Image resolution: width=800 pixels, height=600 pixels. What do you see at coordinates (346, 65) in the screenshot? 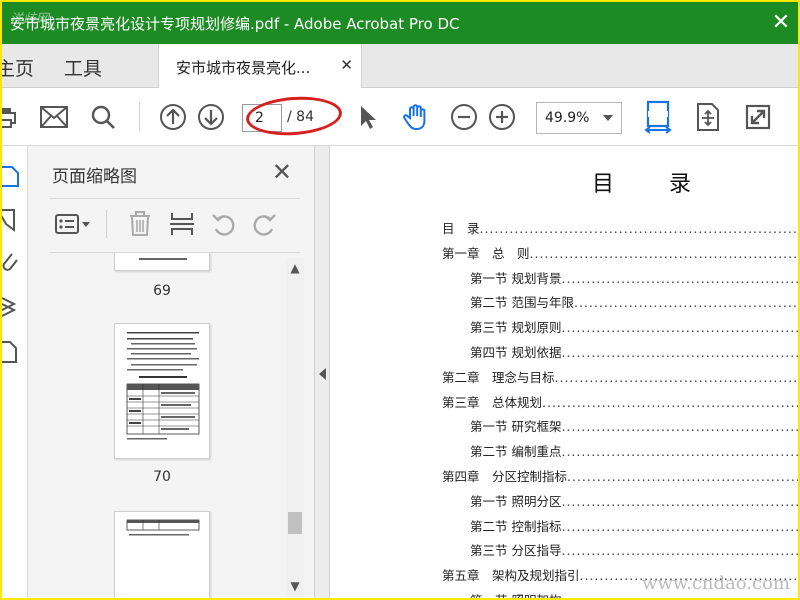
I see `document-tab-close-button: ✕` at bounding box center [346, 65].